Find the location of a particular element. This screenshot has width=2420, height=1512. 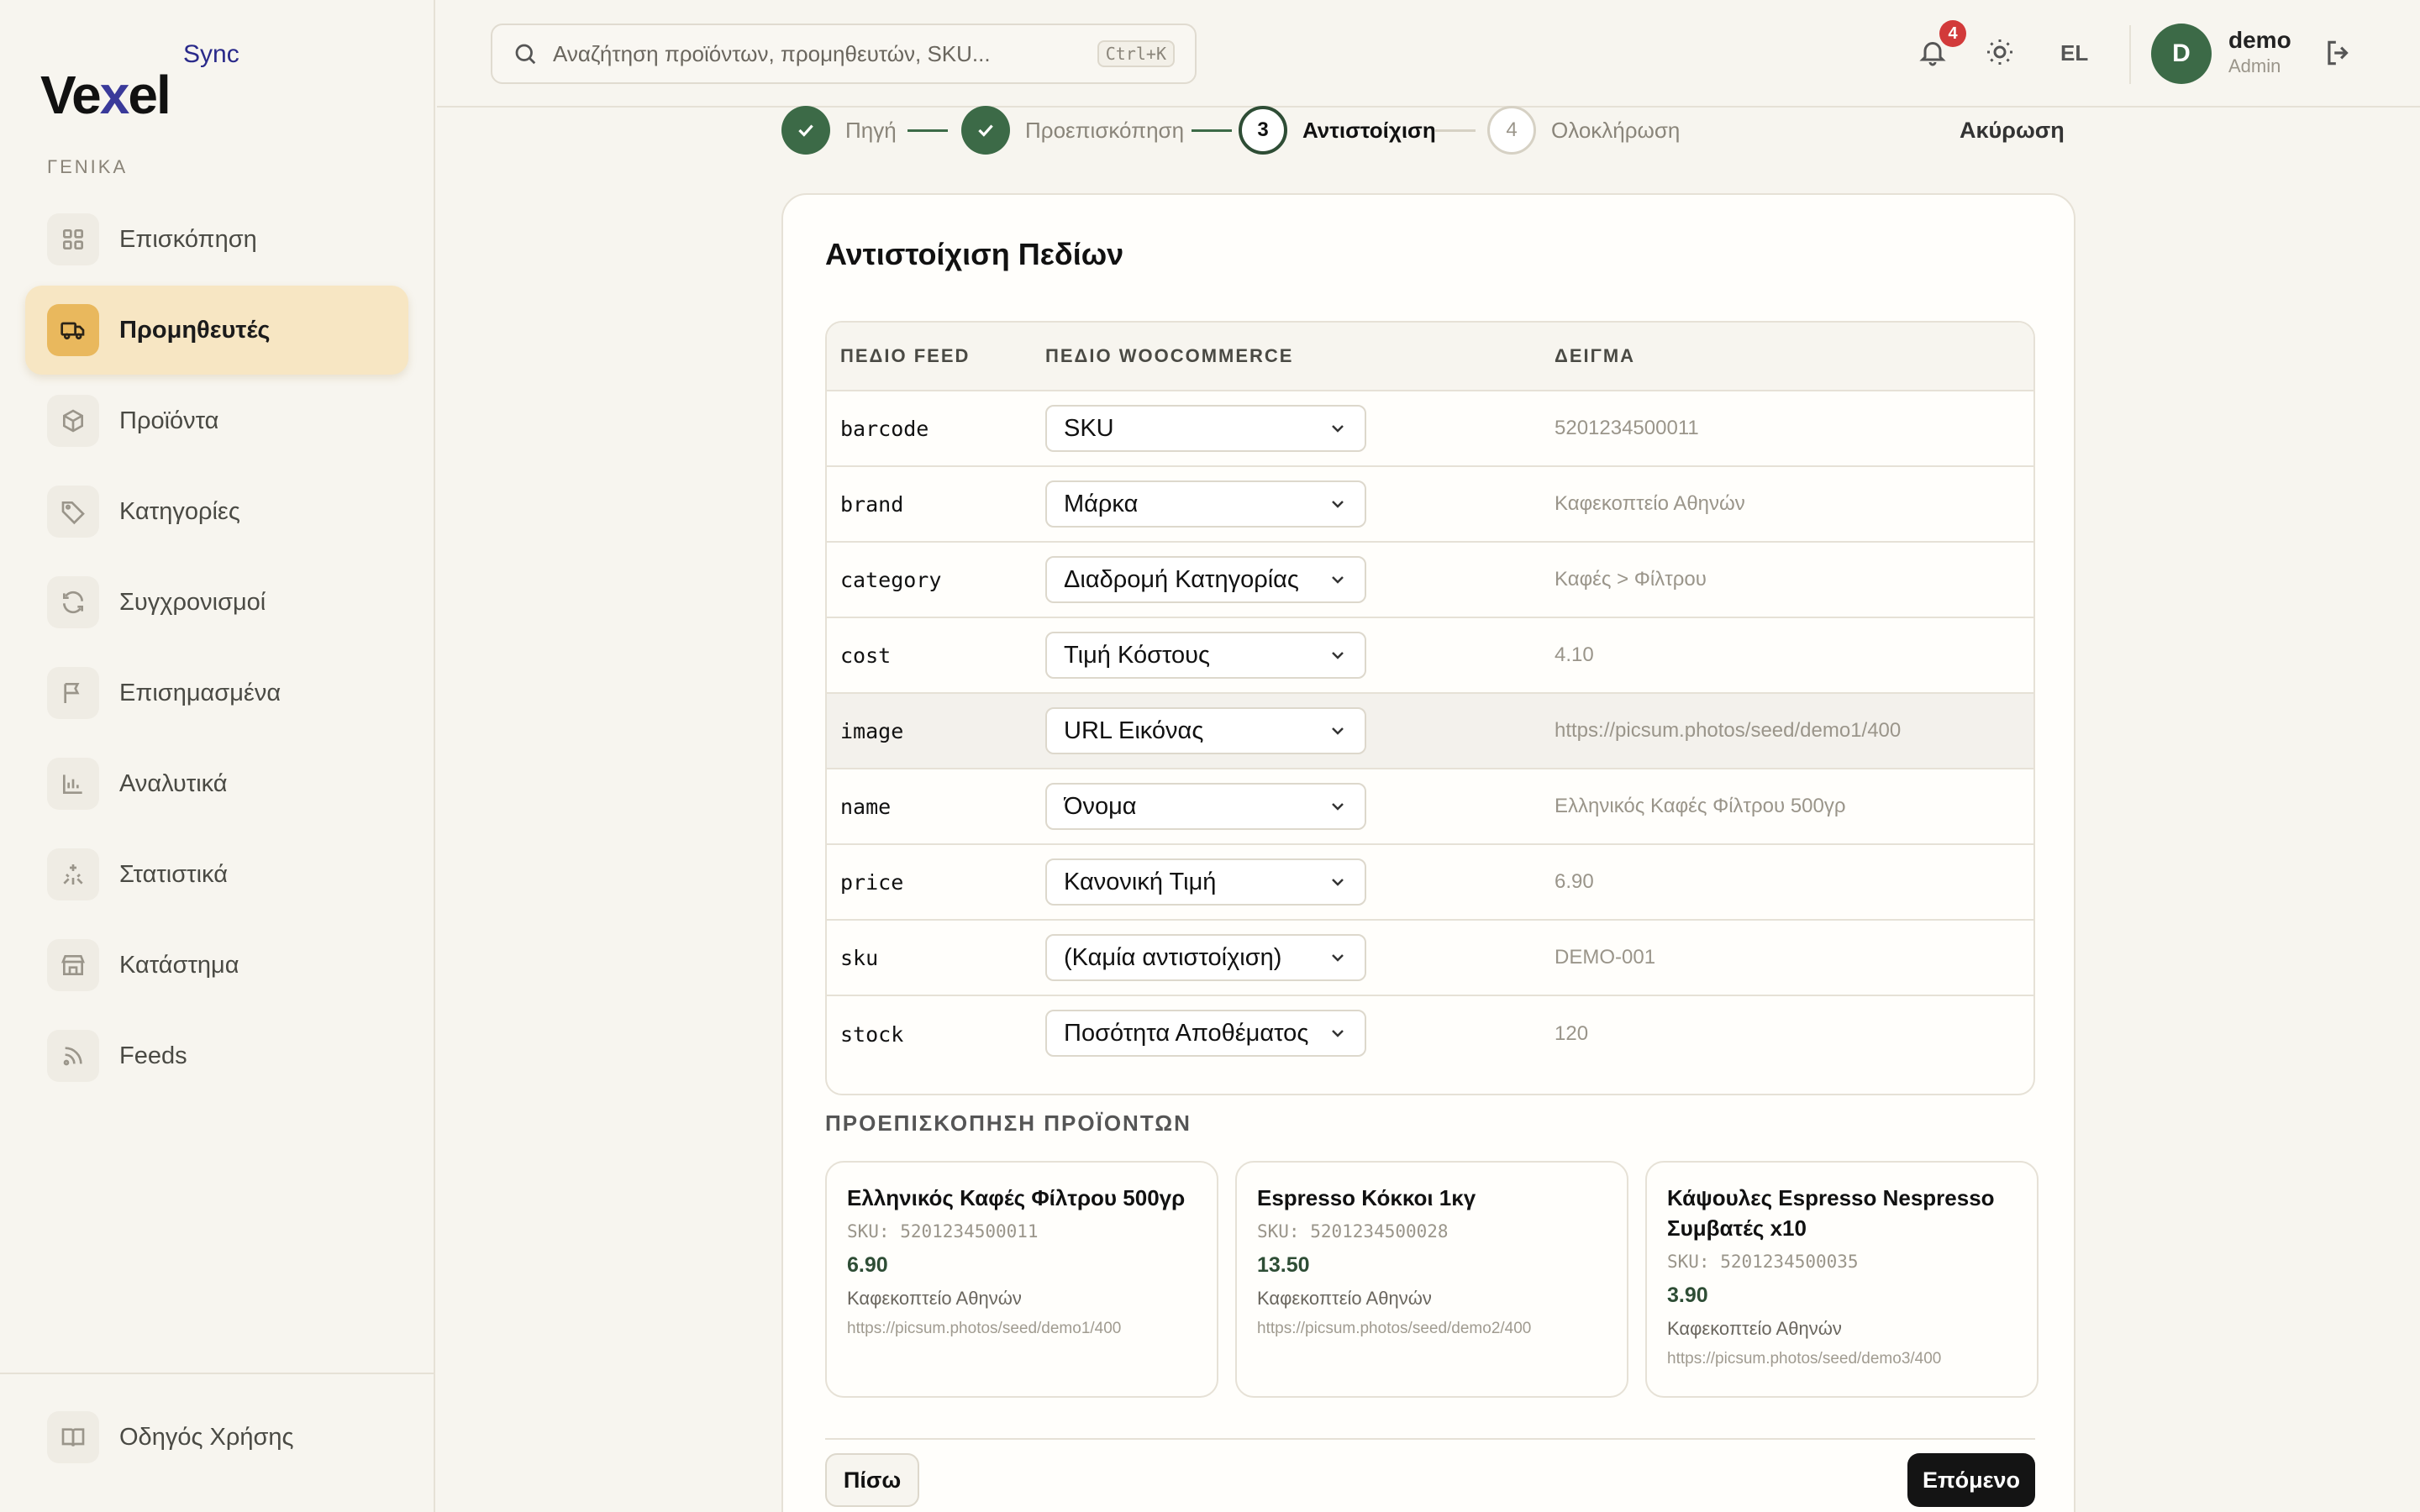

table-row: cost Τιμή Κόστους 4.10 is located at coordinates (1430, 656).